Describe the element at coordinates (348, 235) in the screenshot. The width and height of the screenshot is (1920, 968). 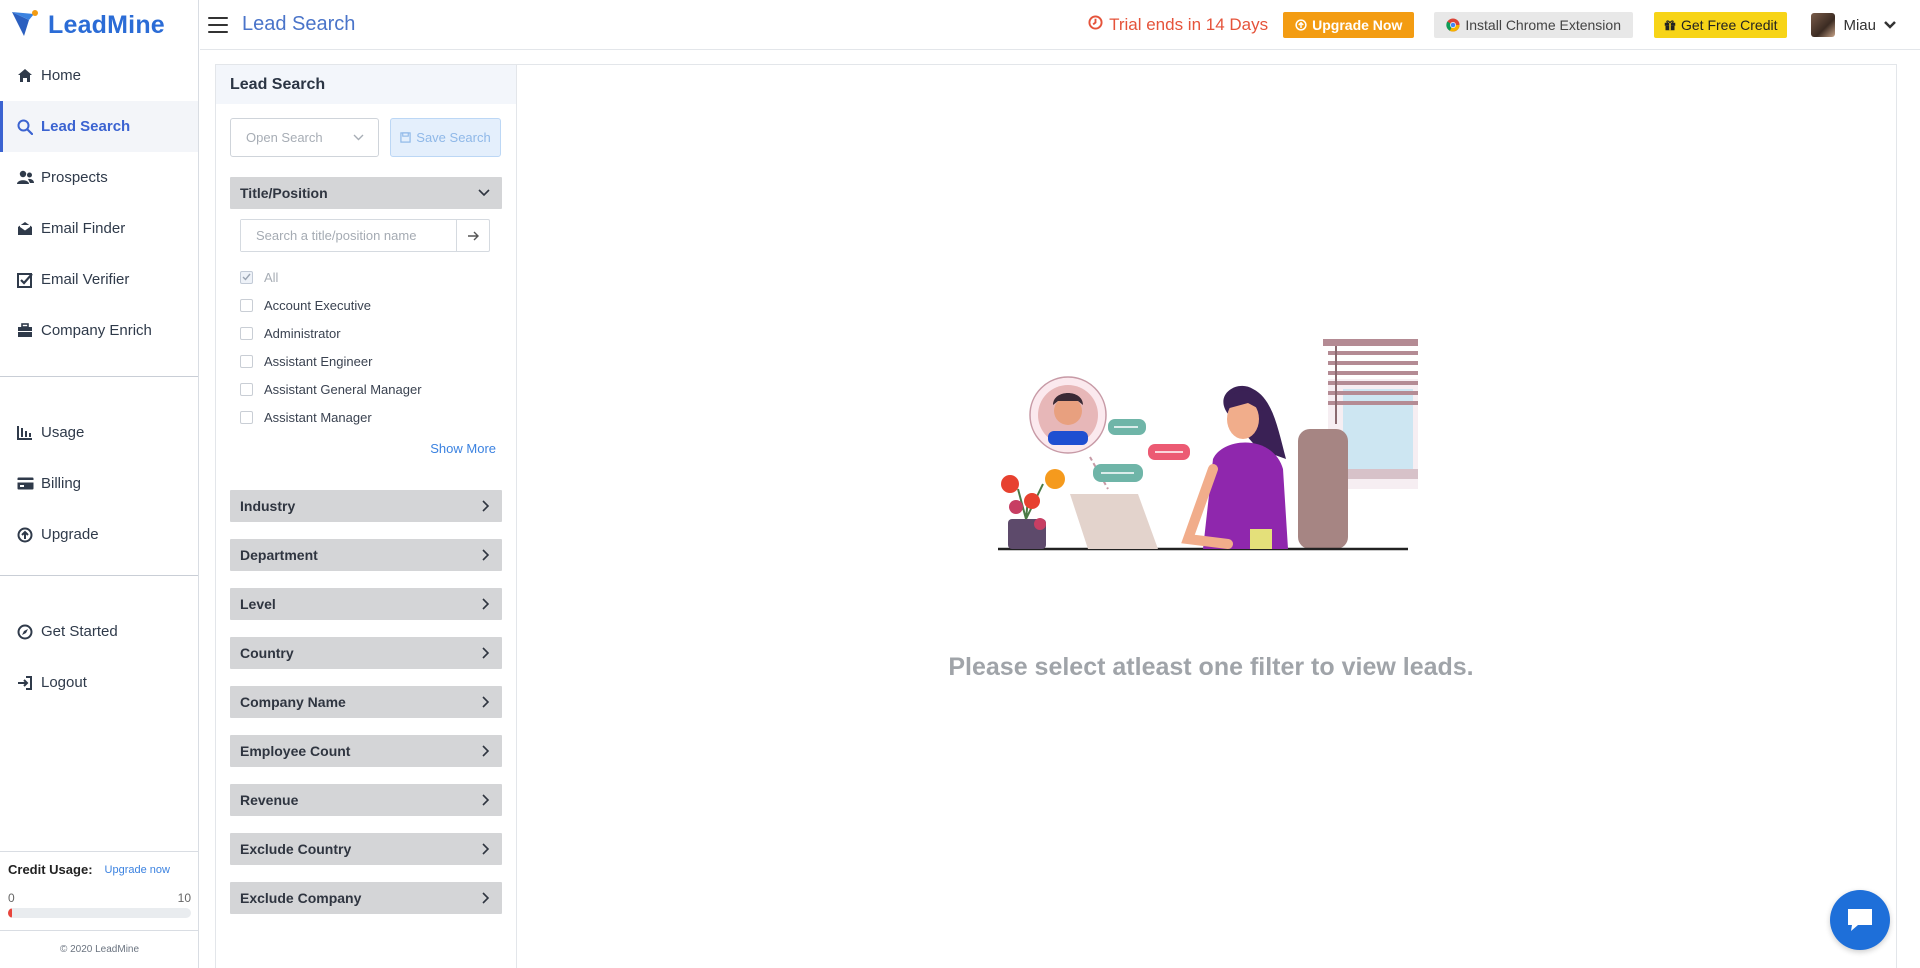
I see `title-search-input` at that location.